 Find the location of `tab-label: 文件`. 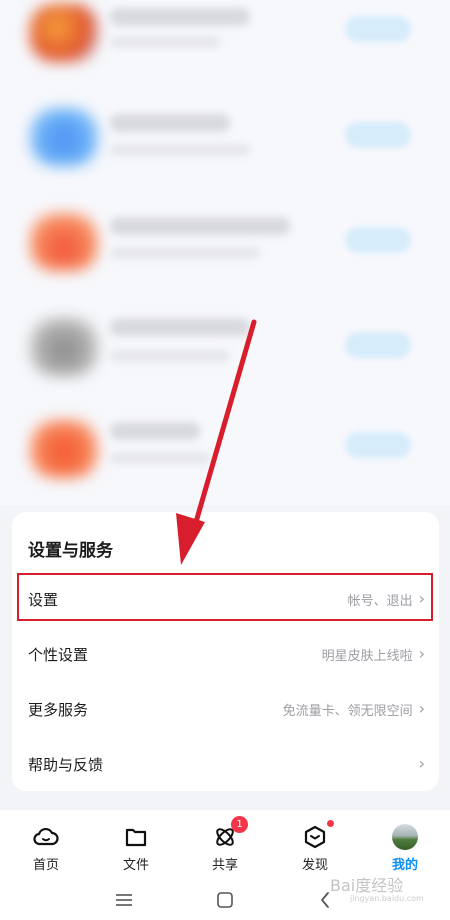

tab-label: 文件 is located at coordinates (135, 865).